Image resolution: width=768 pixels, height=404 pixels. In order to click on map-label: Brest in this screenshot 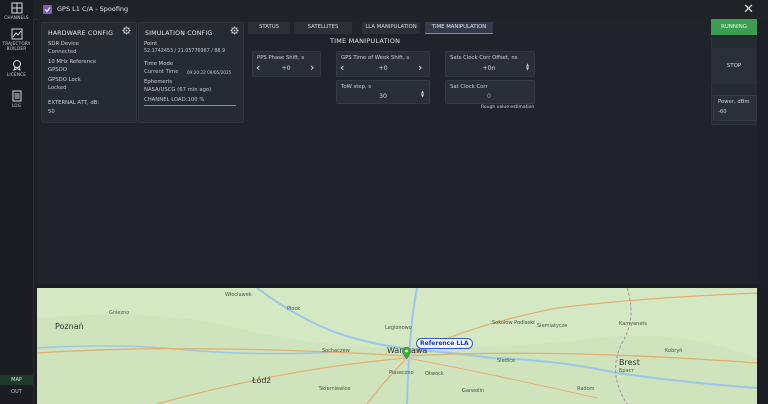, I will do `click(629, 362)`.